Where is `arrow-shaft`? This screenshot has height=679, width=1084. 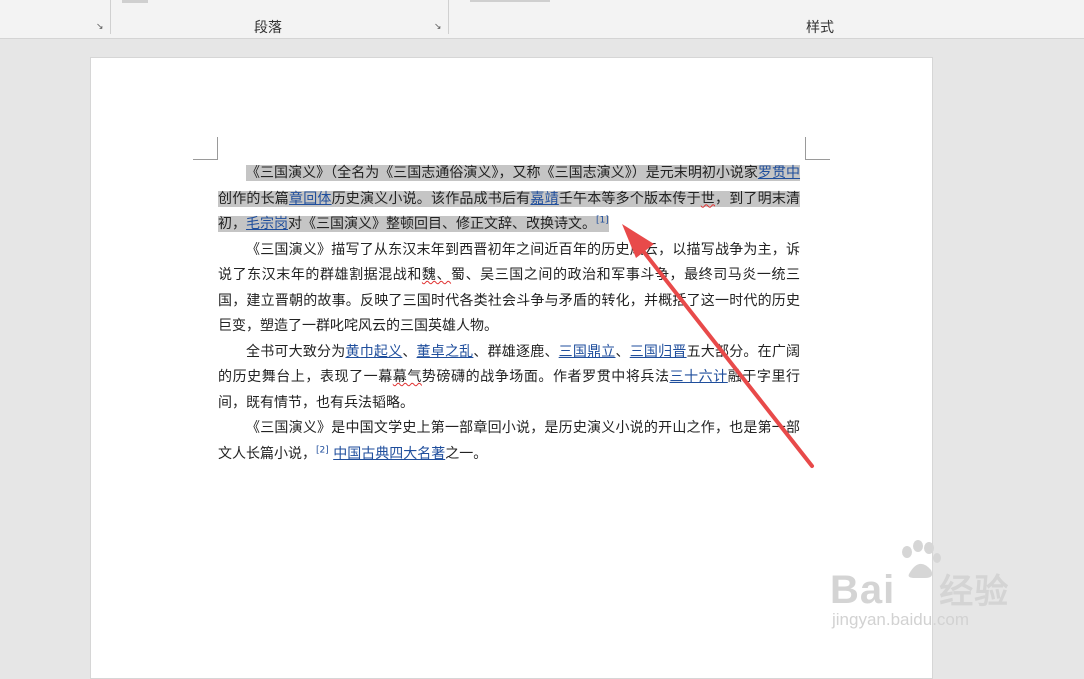
arrow-shaft is located at coordinates (724, 354).